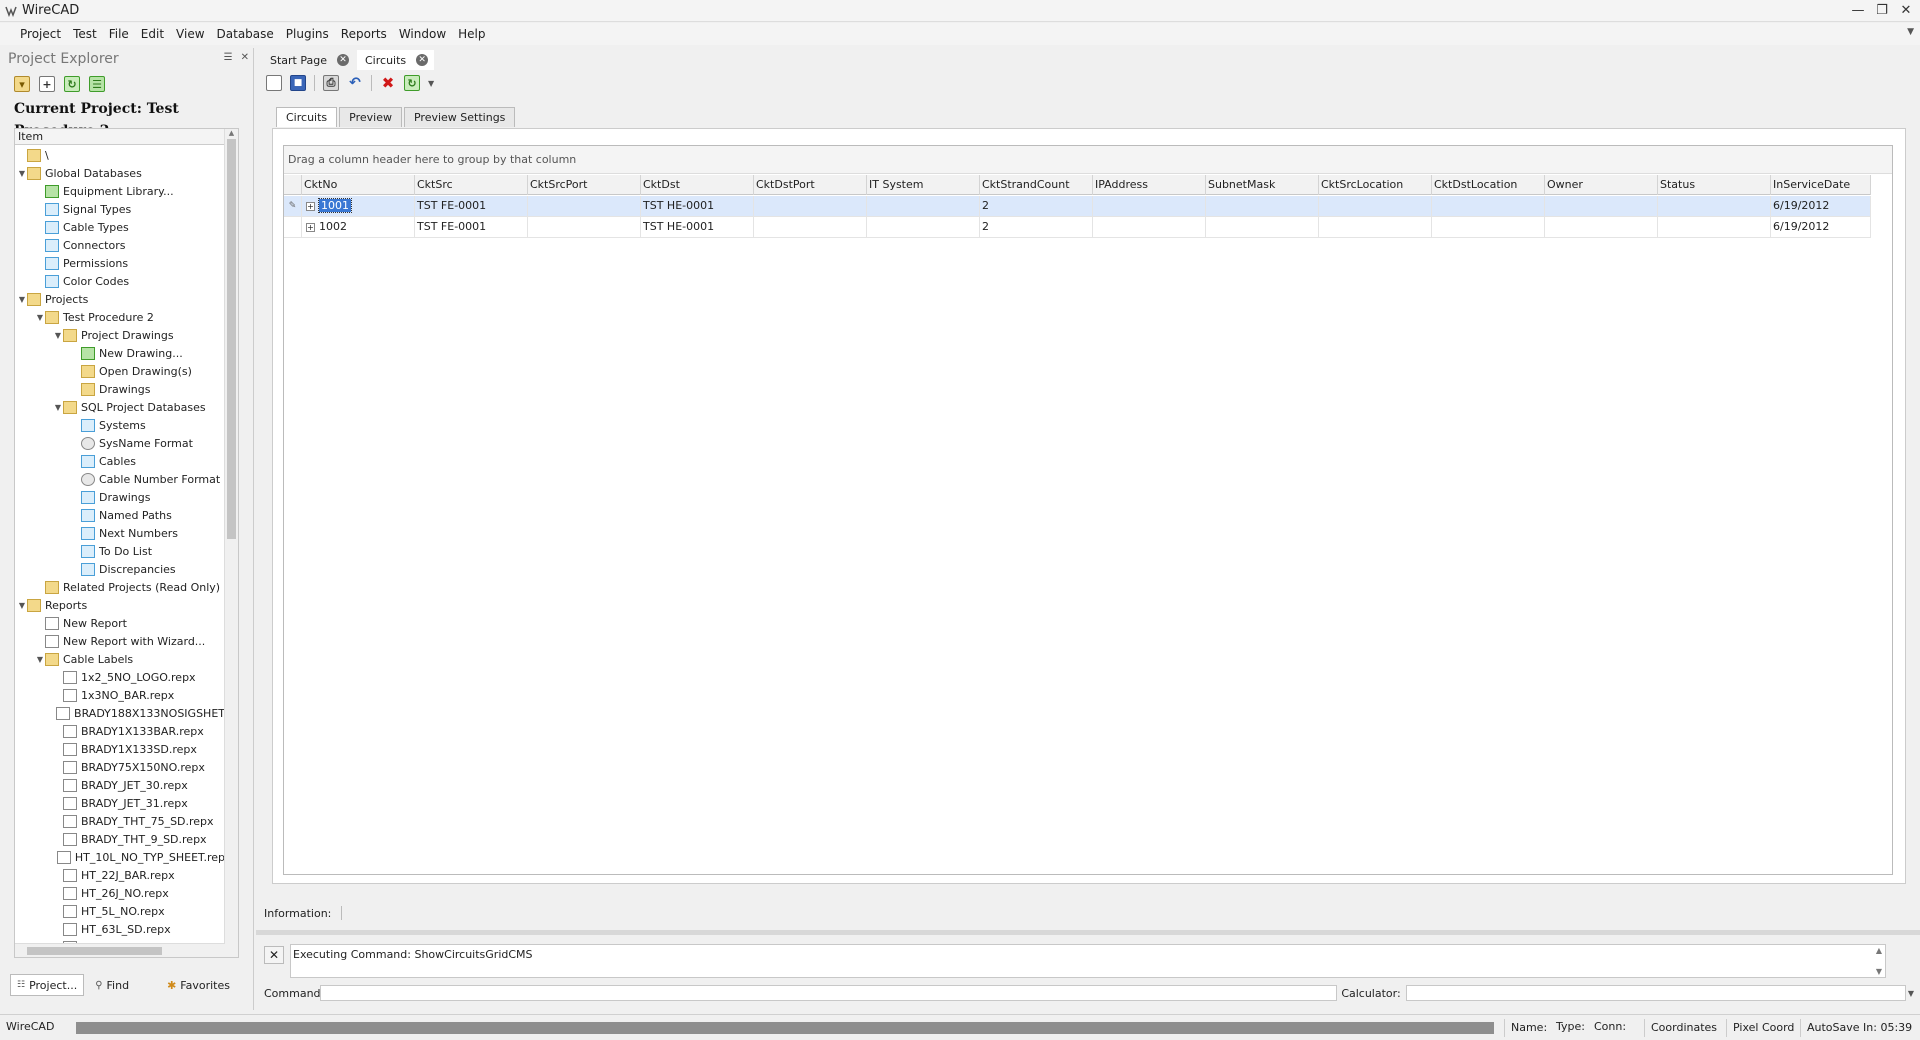 The image size is (1920, 1040). I want to click on column-header-cktdst: CktDst, so click(697, 185).